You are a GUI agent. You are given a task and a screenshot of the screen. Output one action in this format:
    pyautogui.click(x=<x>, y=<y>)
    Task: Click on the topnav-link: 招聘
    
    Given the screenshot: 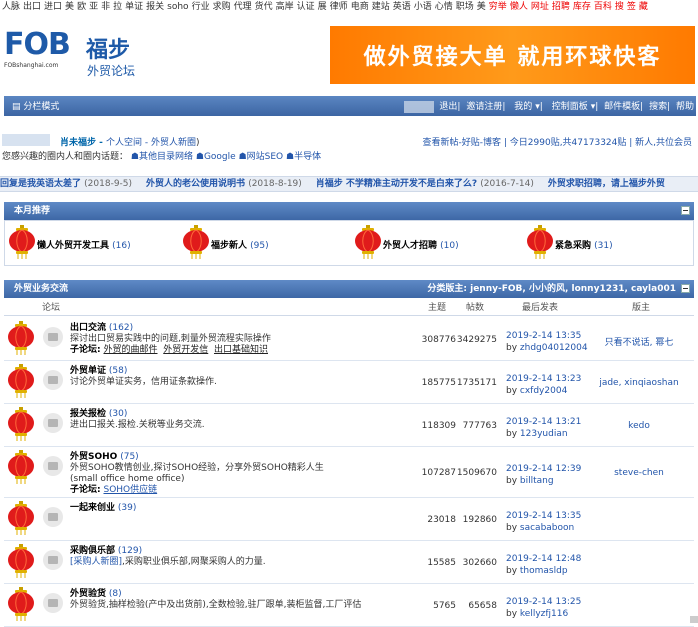 What is the action you would take?
    pyautogui.click(x=561, y=7)
    